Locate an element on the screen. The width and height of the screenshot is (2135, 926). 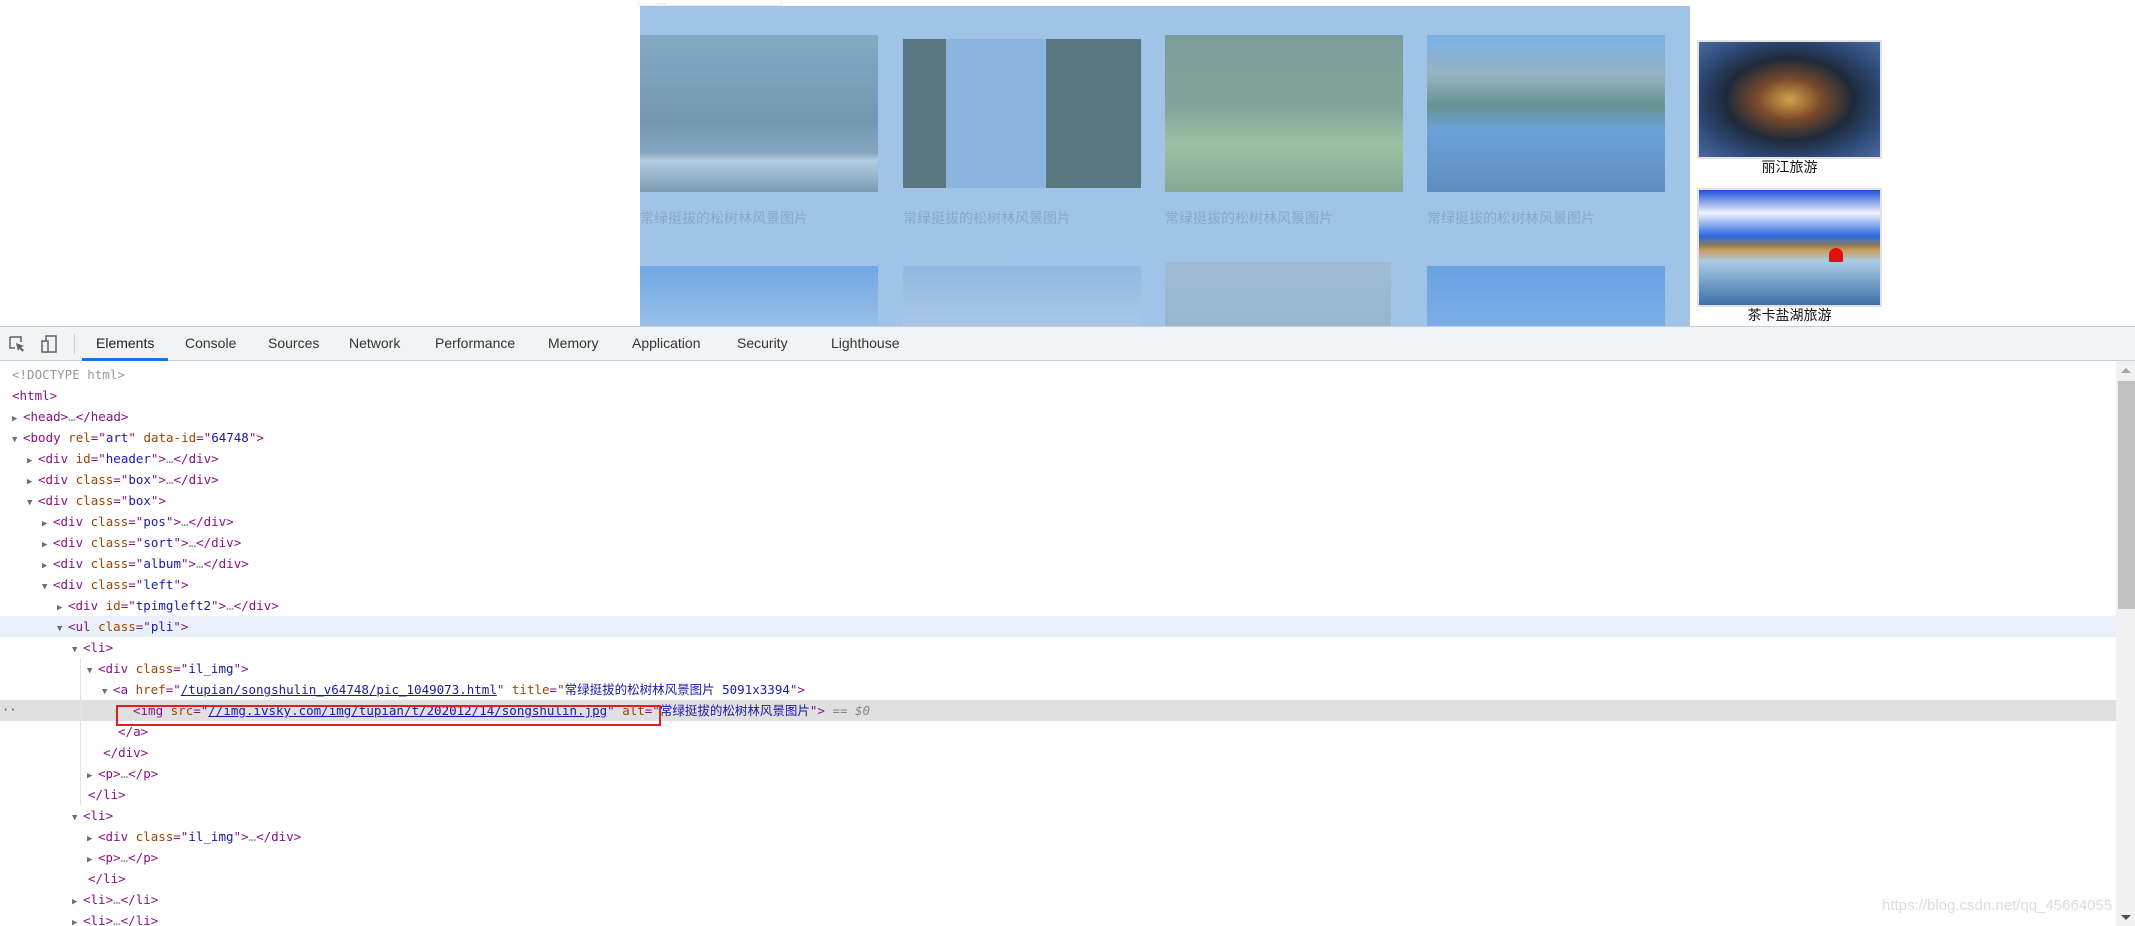
dom-node-div-album: ▶ <div class="album">…</div> is located at coordinates (1058, 563).